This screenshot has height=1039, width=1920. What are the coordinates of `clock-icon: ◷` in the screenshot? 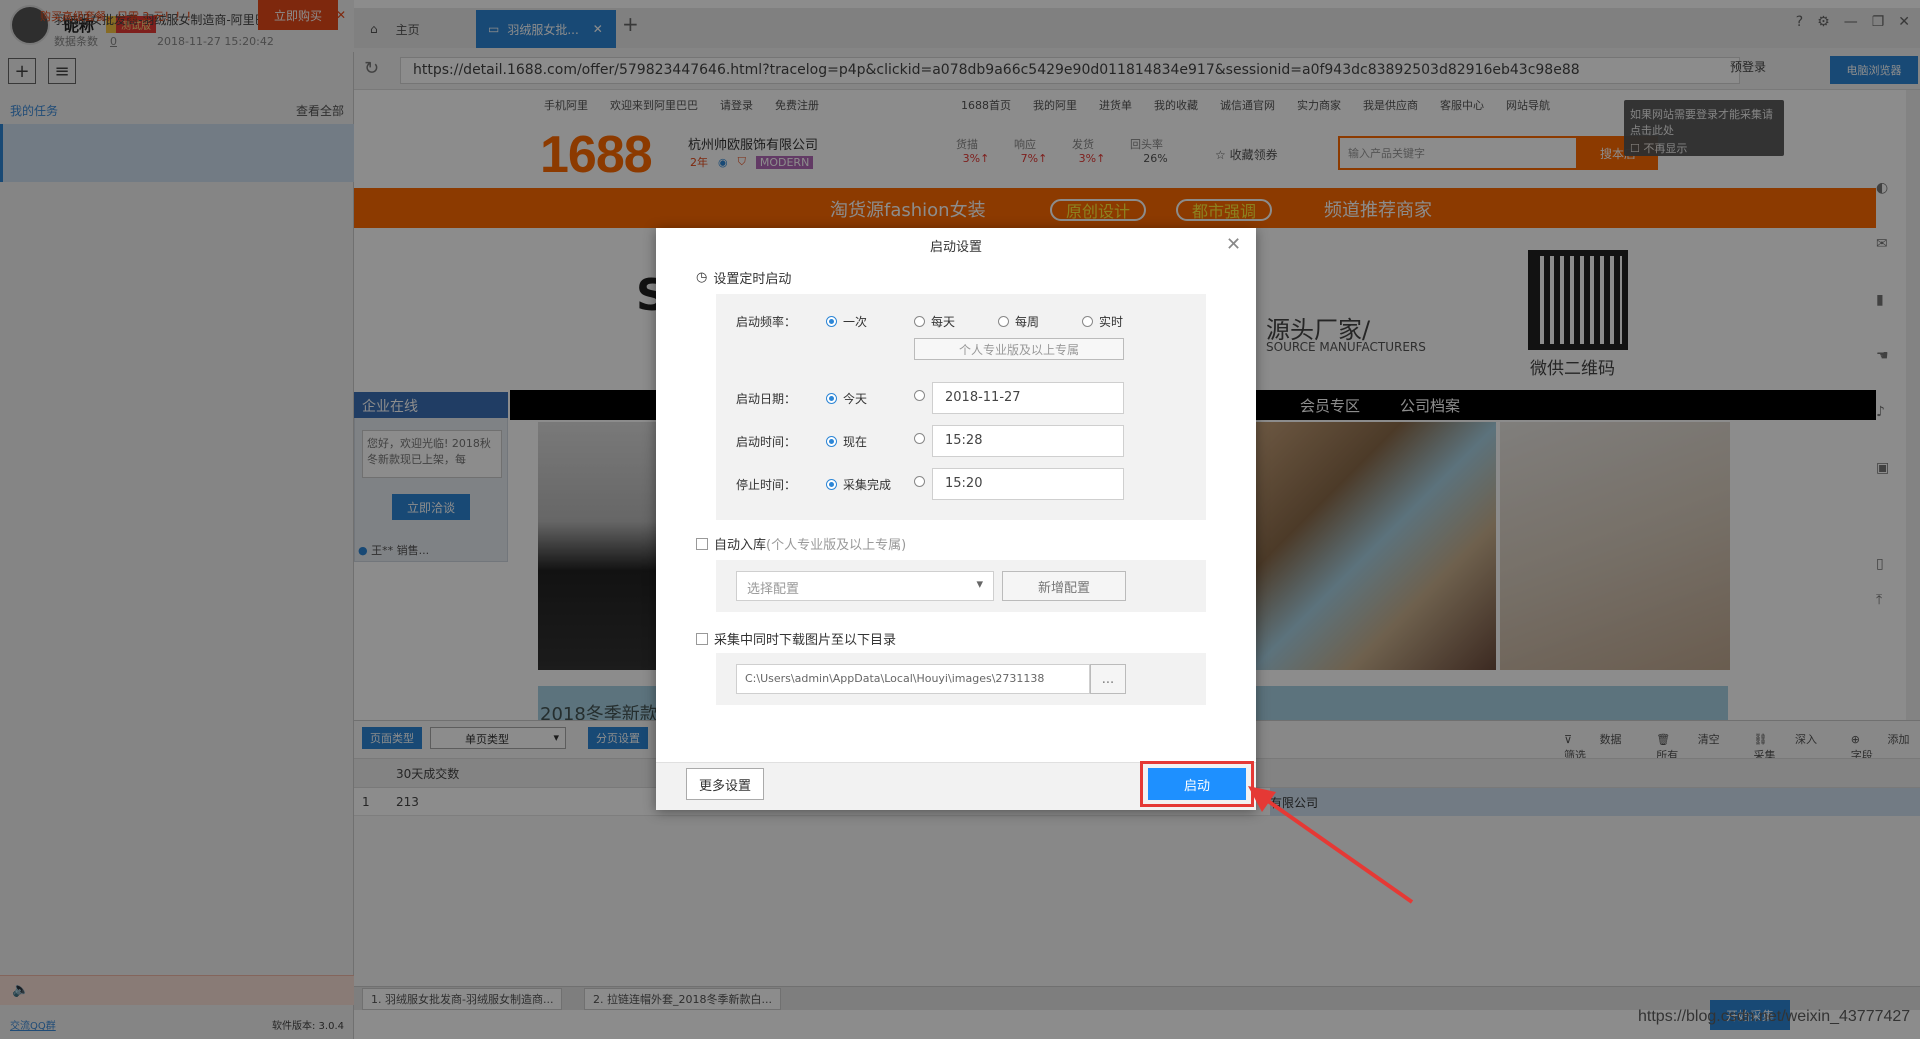 It's located at (702, 277).